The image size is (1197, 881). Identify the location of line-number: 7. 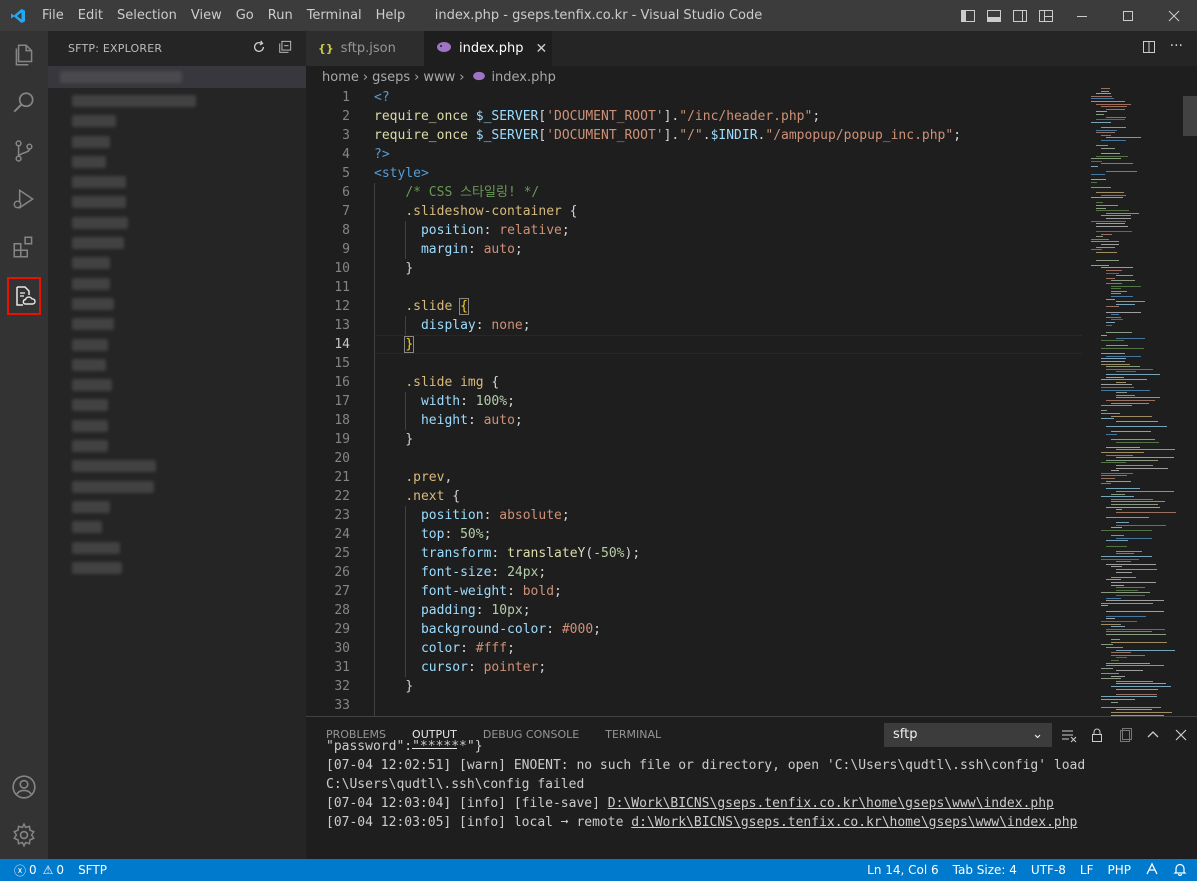
(346, 211).